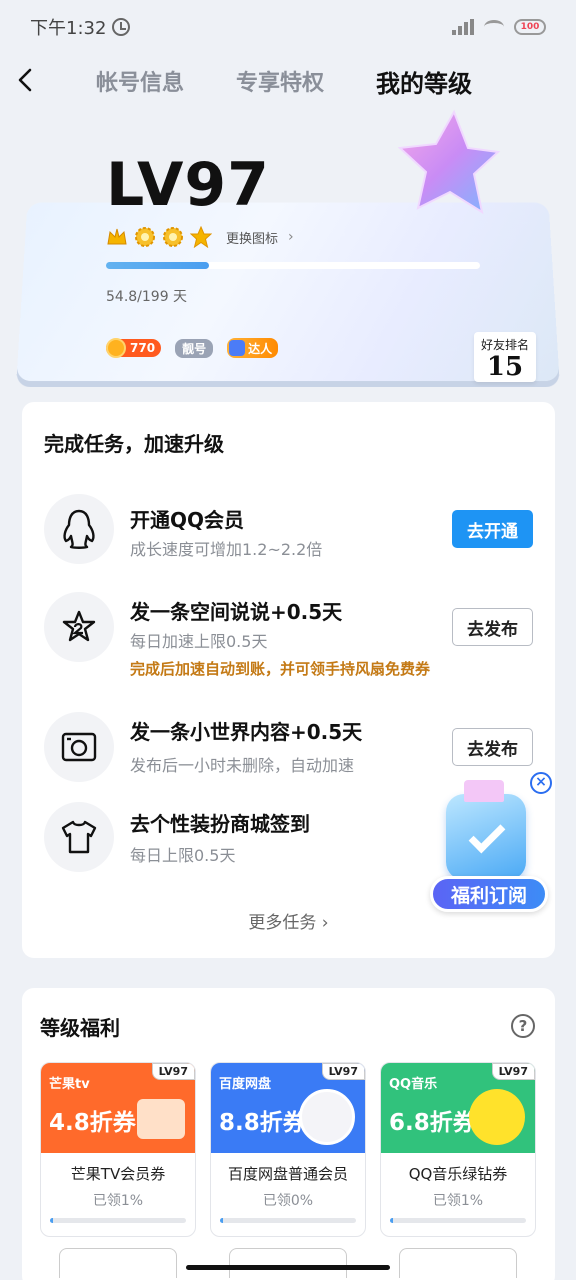  Describe the element at coordinates (161, 1119) in the screenshot. I see `shopping-cart-icon` at that location.